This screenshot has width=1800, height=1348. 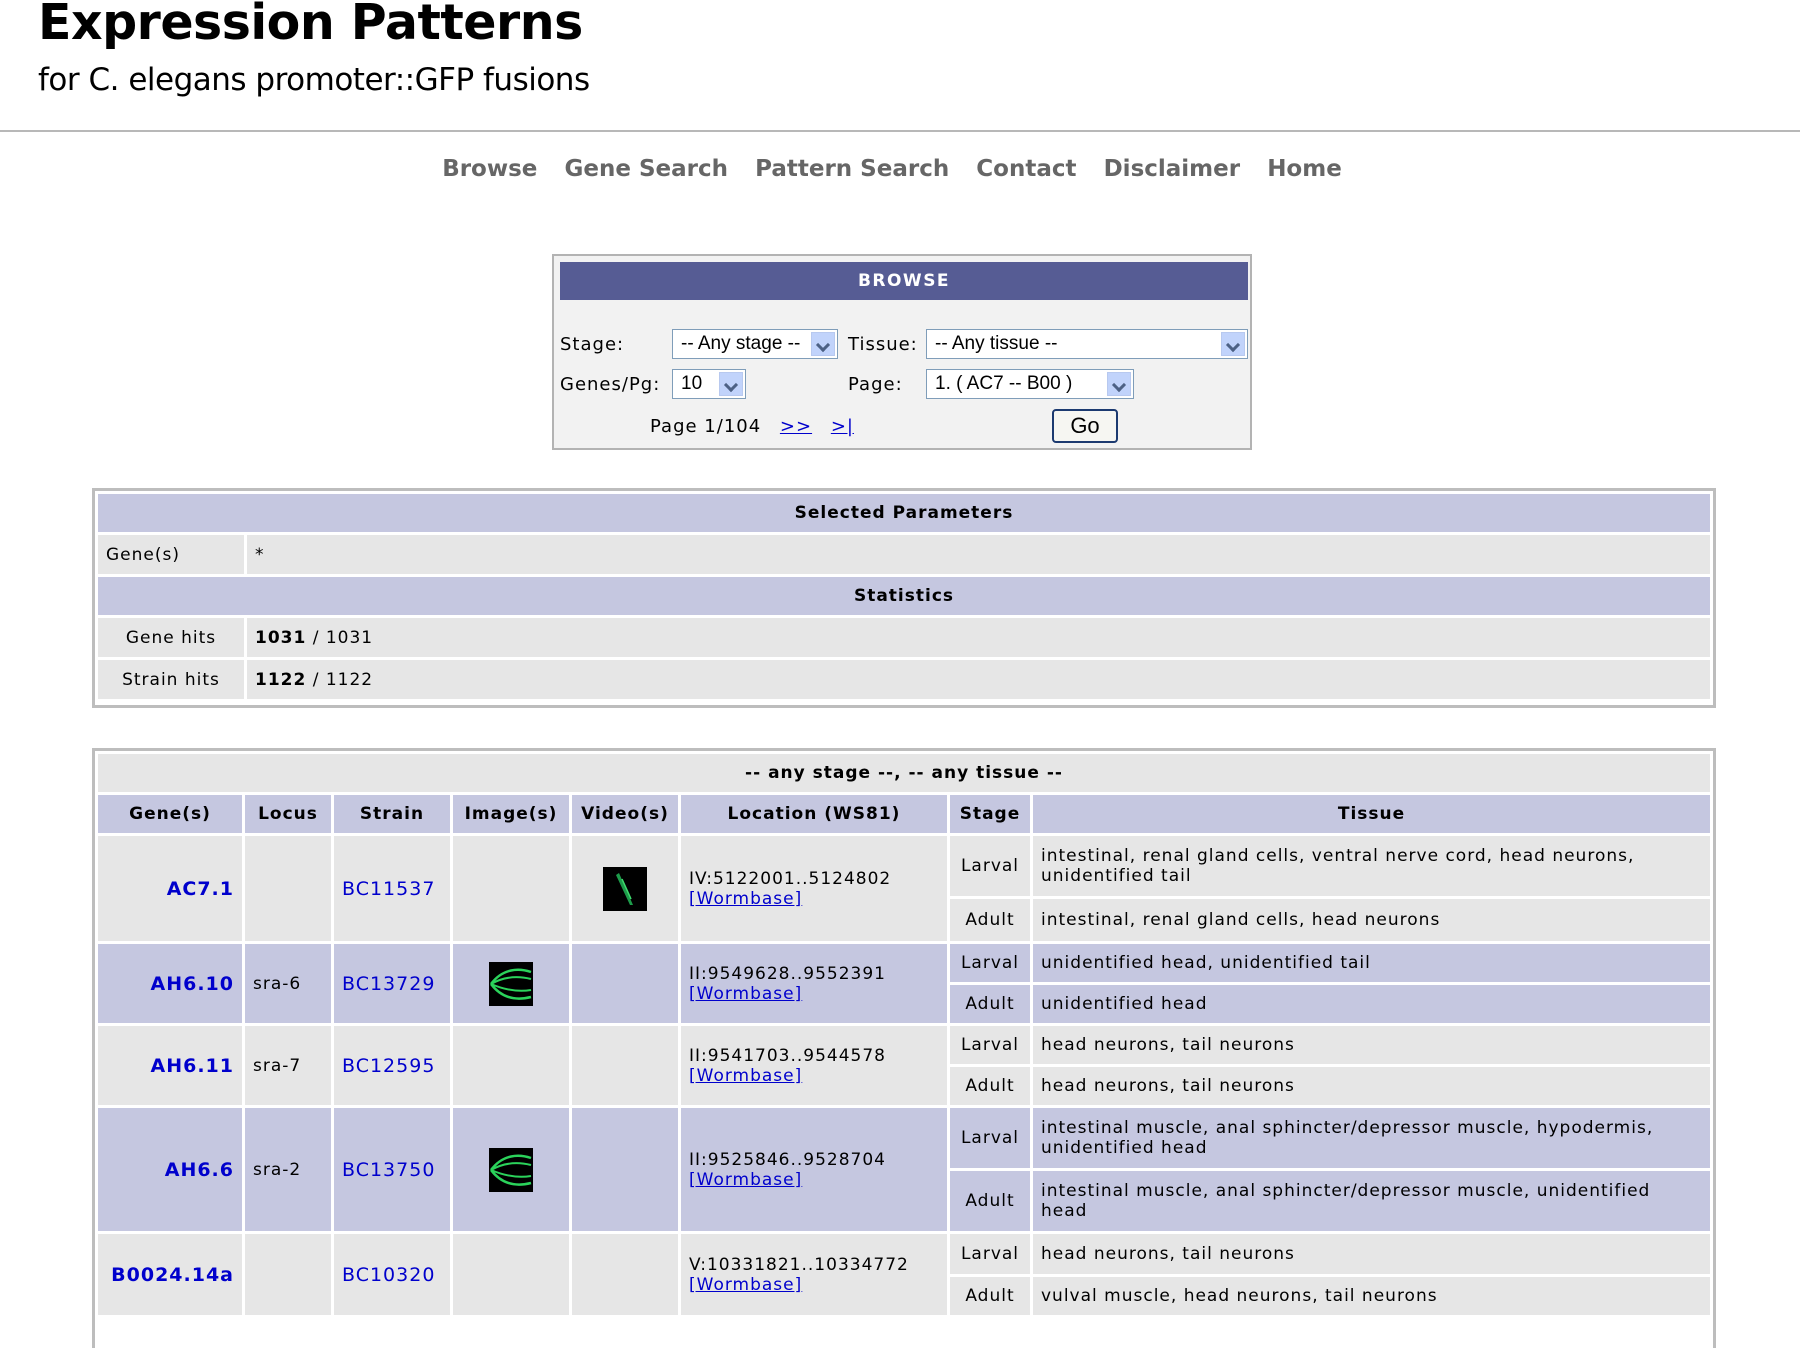 What do you see at coordinates (625, 814) in the screenshot?
I see `col-videos: Video(s)` at bounding box center [625, 814].